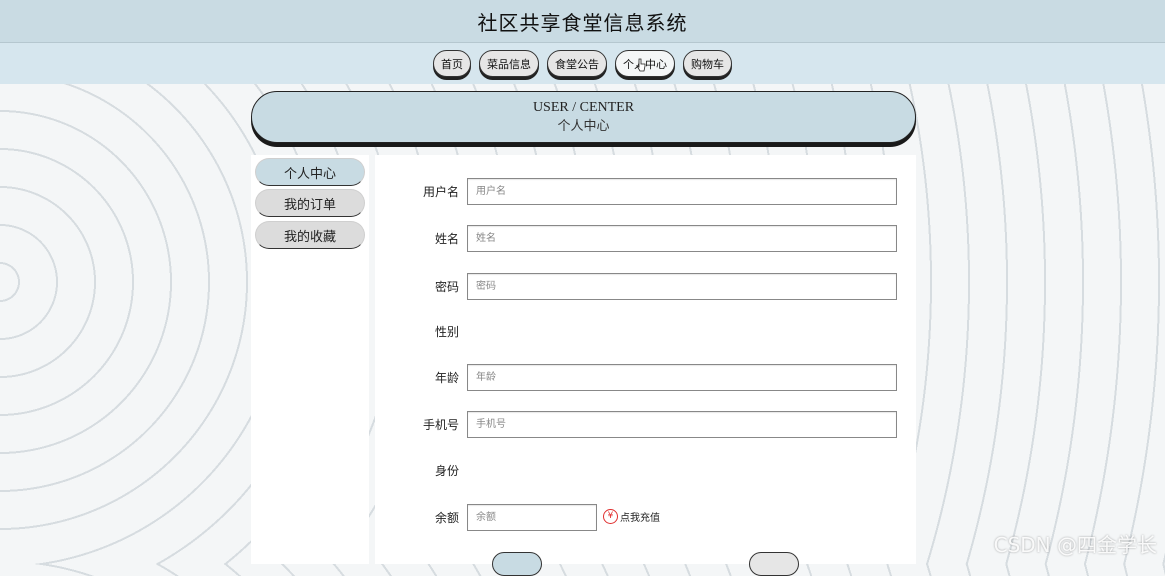 This screenshot has width=1165, height=576. I want to click on form-row-gender: 性别, so click(645, 332).